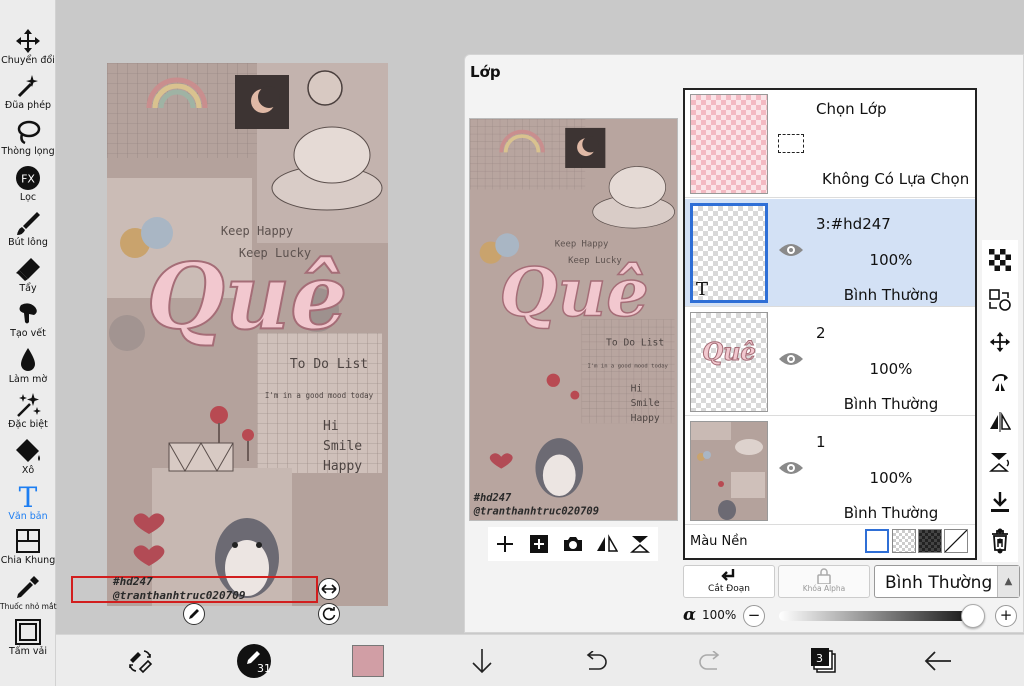 The width and height of the screenshot is (1024, 686). Describe the element at coordinates (702, 289) in the screenshot. I see `text-layer-badge: T` at that location.